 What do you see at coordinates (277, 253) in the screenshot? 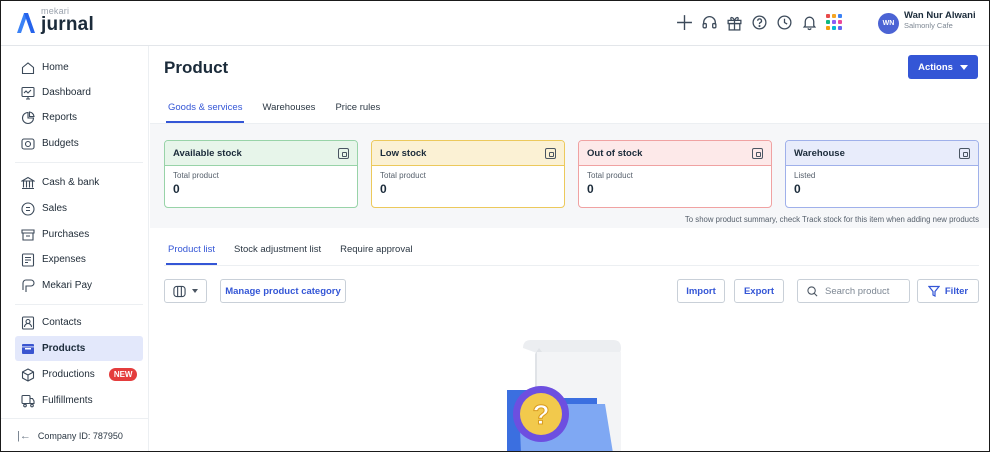
I see `tab-stock-adjustment-list: Stock adjustment list` at bounding box center [277, 253].